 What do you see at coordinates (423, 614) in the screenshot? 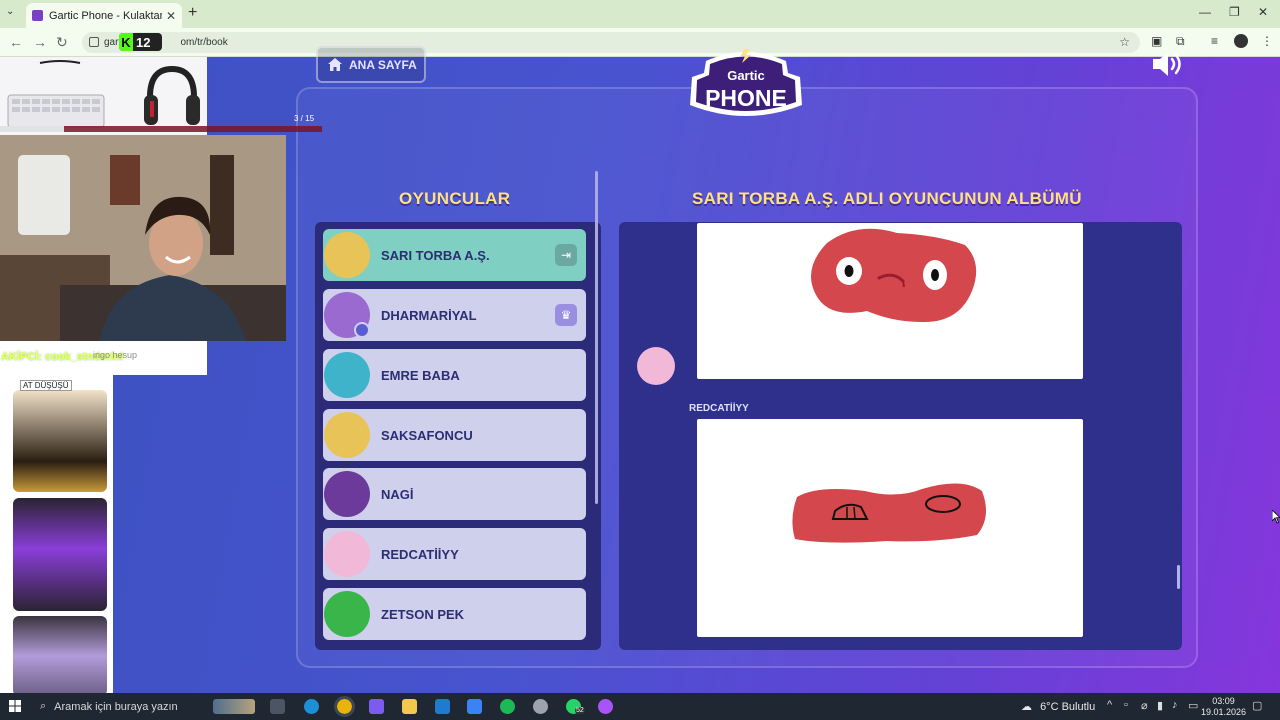
I see `player-name: ZETSON PEK` at bounding box center [423, 614].